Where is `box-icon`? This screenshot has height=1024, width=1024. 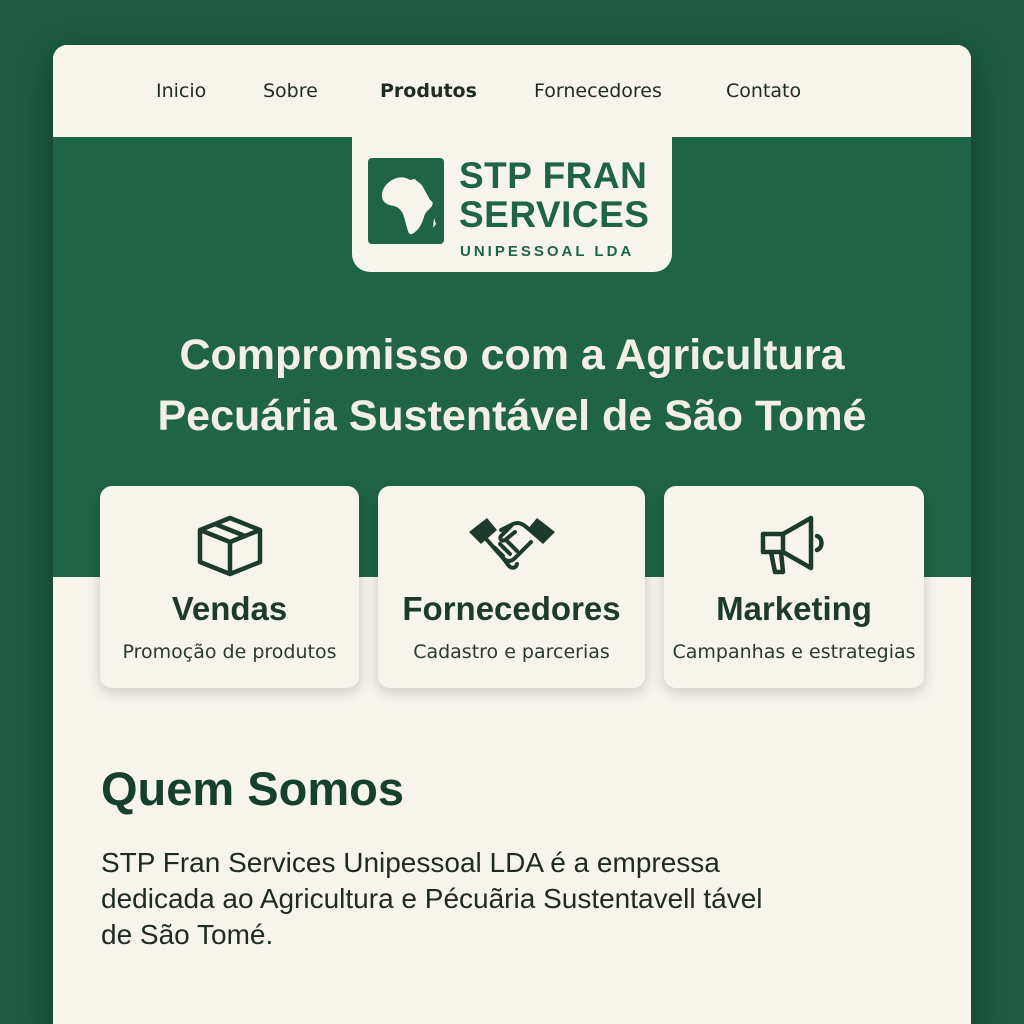 box-icon is located at coordinates (230, 545).